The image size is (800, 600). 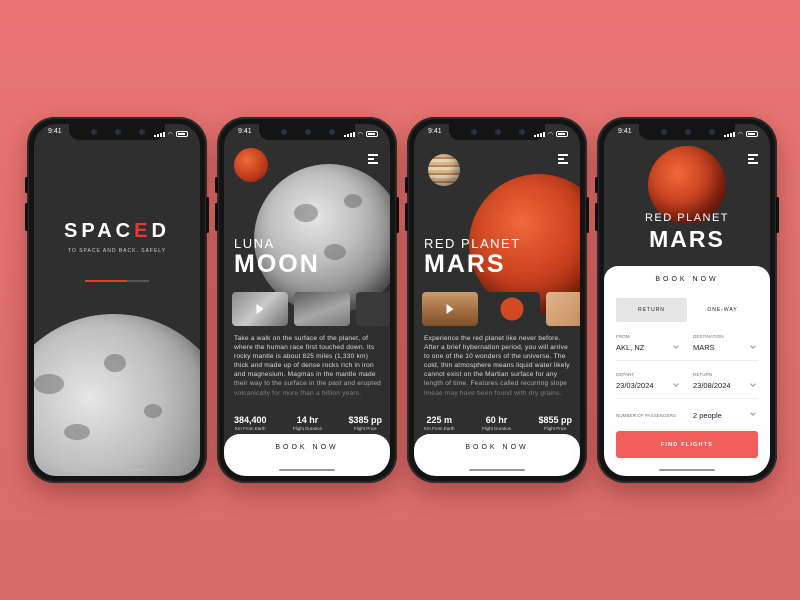 What do you see at coordinates (117, 231) in the screenshot?
I see `app-logo: SPACED` at bounding box center [117, 231].